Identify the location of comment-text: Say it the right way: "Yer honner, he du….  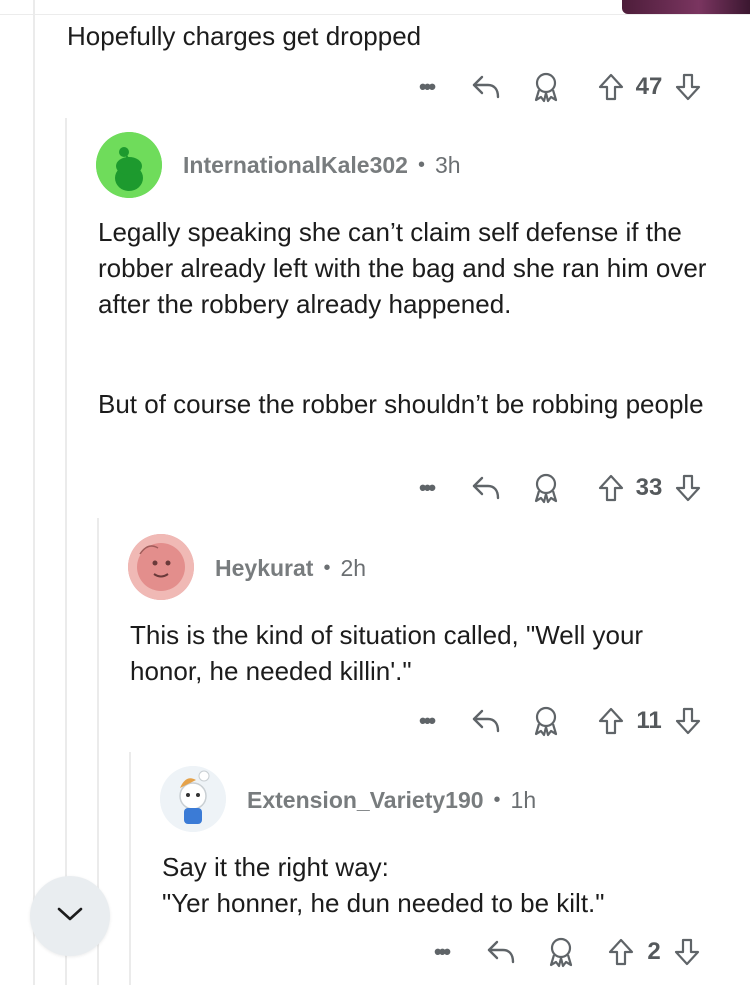
(383, 885).